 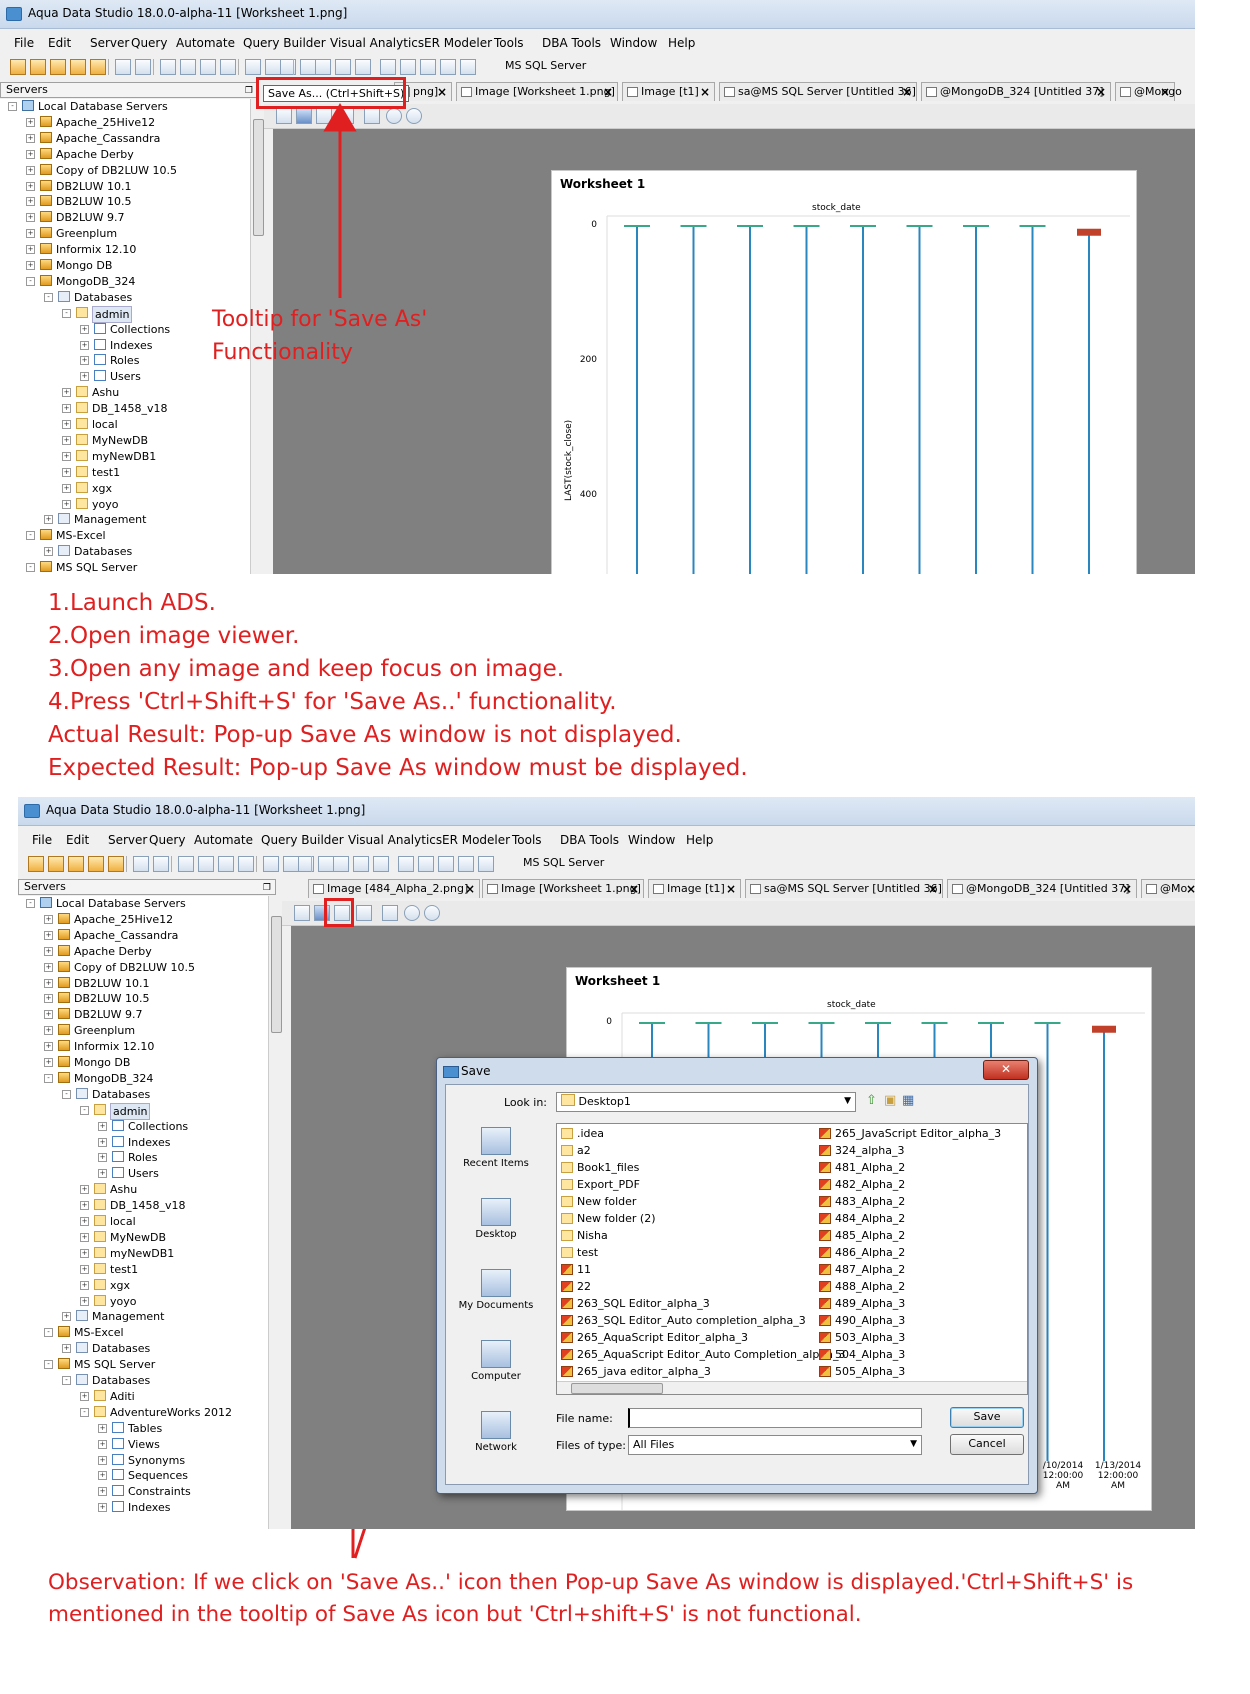 I want to click on place-my-documents: My Documents, so click(x=496, y=1290).